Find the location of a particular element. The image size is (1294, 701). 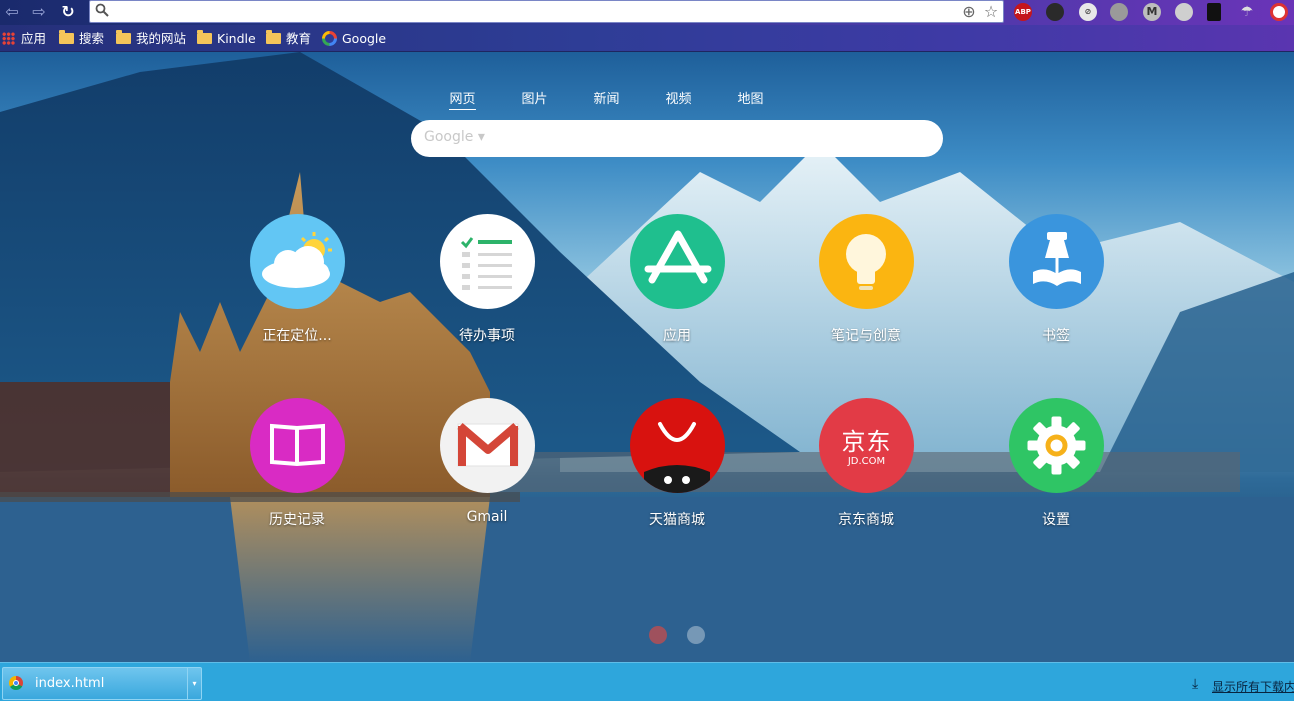

show-all-downloads-link: 显示所有下载内 is located at coordinates (1253, 686).